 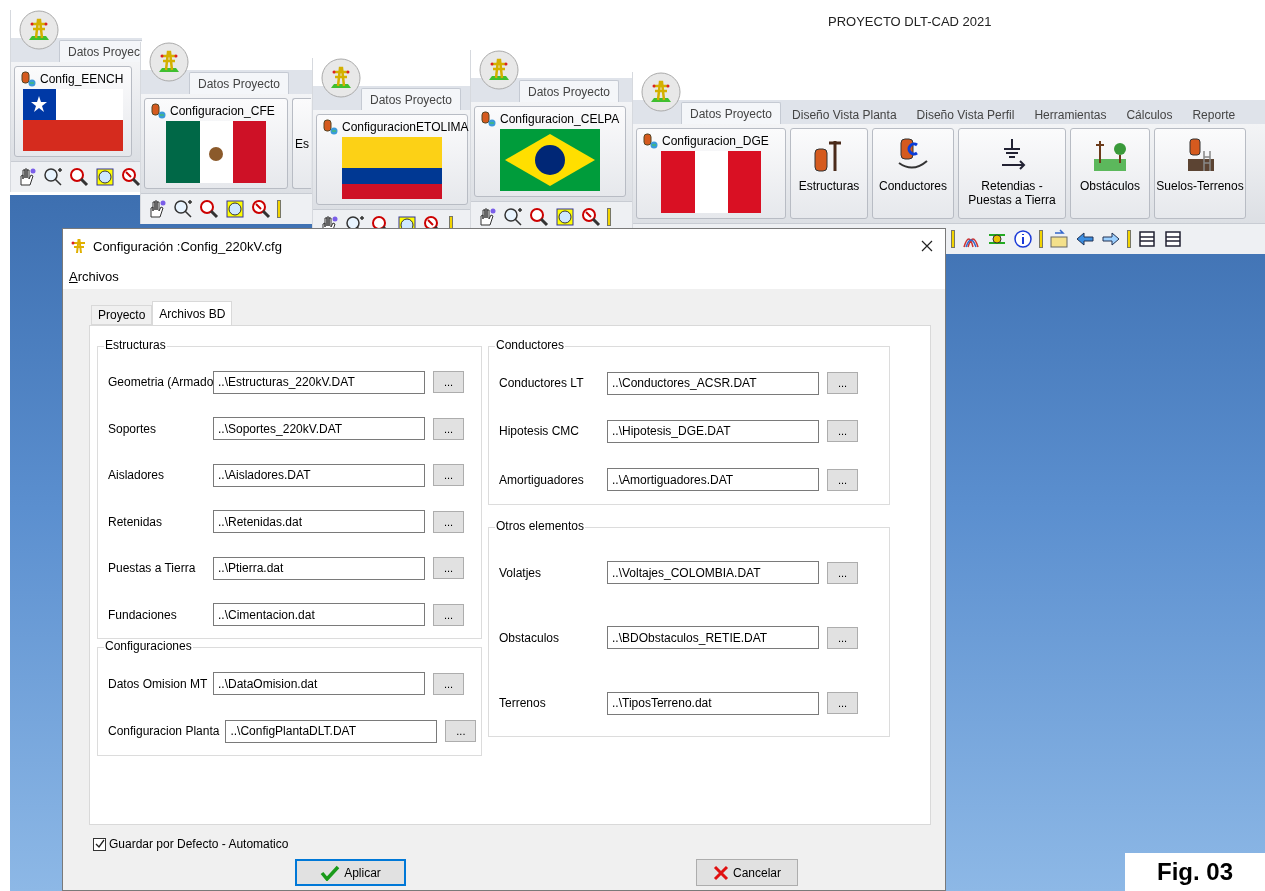 I want to click on file-path-field: ..\TiposTerreno.dat, so click(x=713, y=703).